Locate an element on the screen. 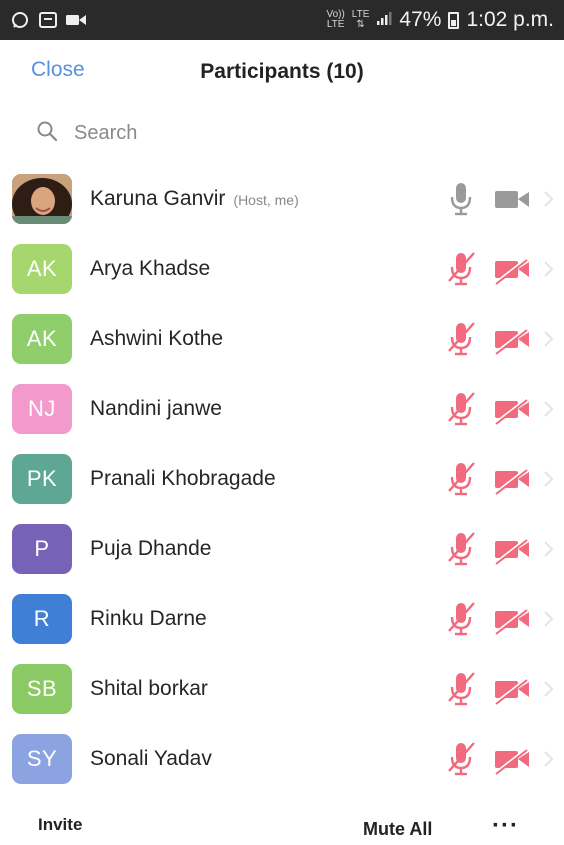 The image size is (564, 845). participant-name: Ashwini Kothe is located at coordinates (156, 339).